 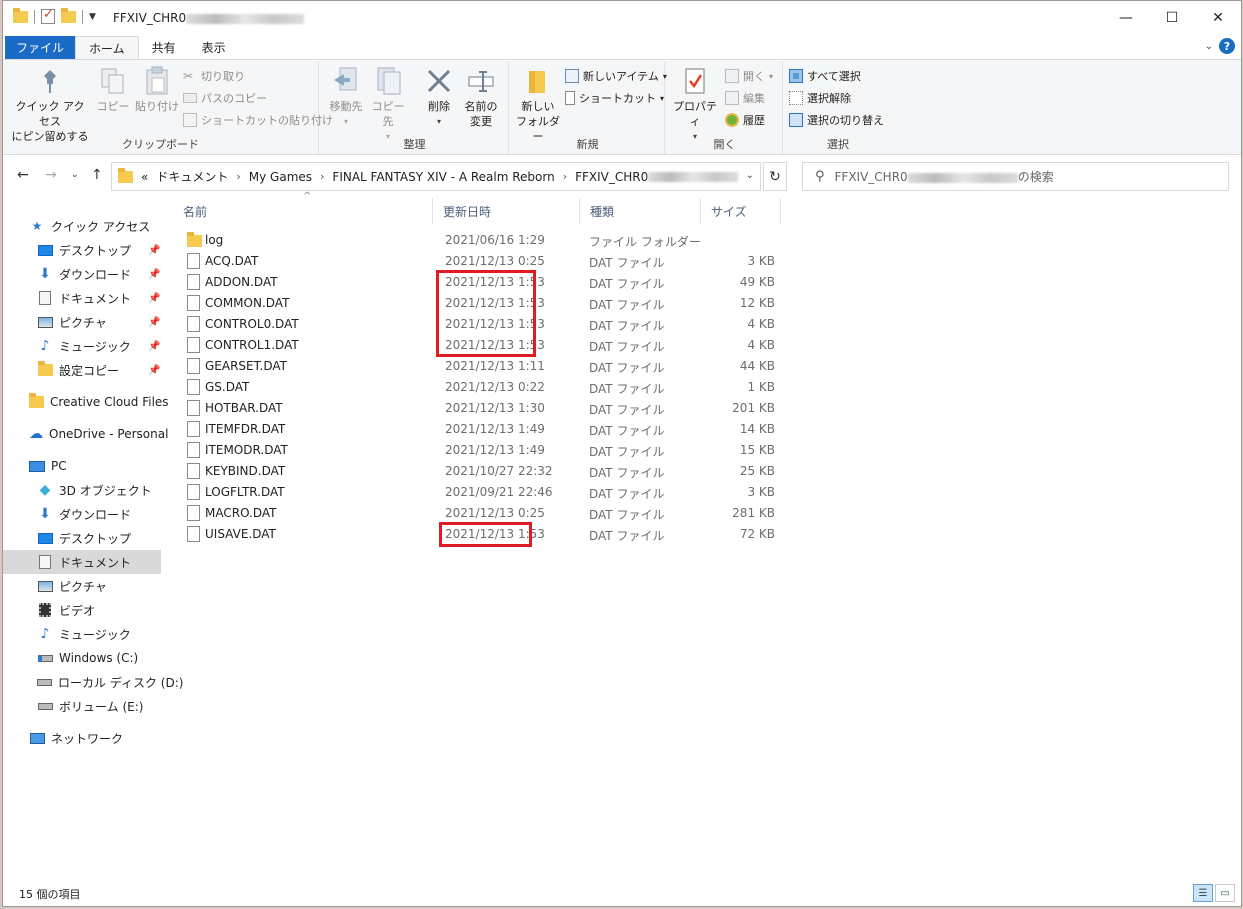 What do you see at coordinates (40, 47) in the screenshot?
I see `tab-file: ファイル` at bounding box center [40, 47].